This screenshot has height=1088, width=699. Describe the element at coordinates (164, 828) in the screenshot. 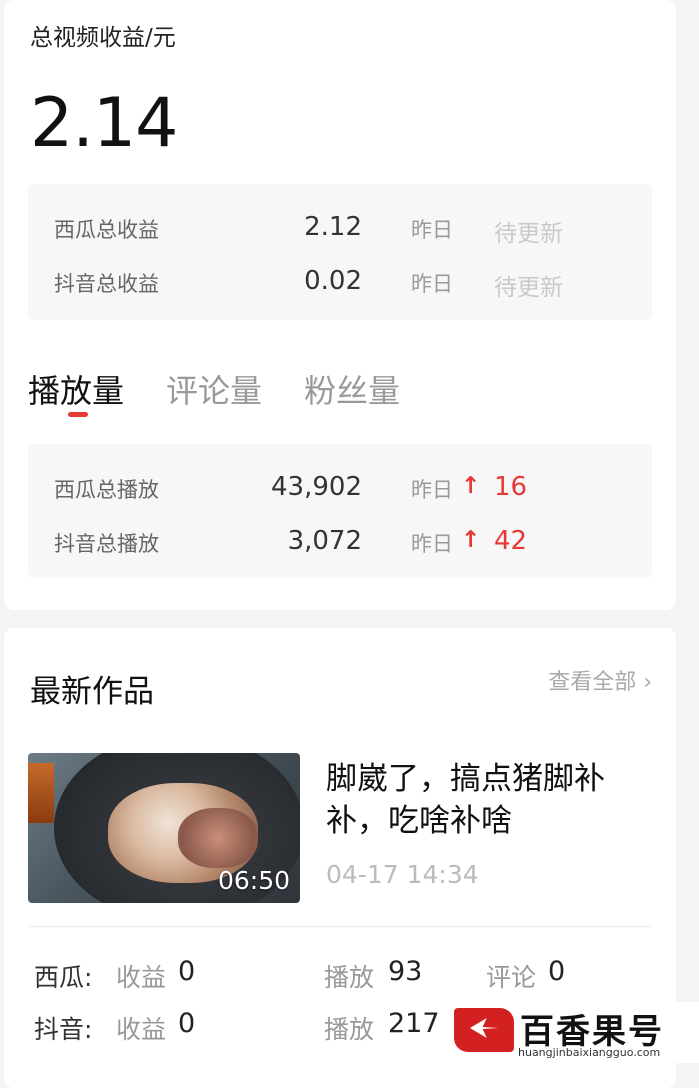

I see `video-thumbnail: 06:50` at that location.